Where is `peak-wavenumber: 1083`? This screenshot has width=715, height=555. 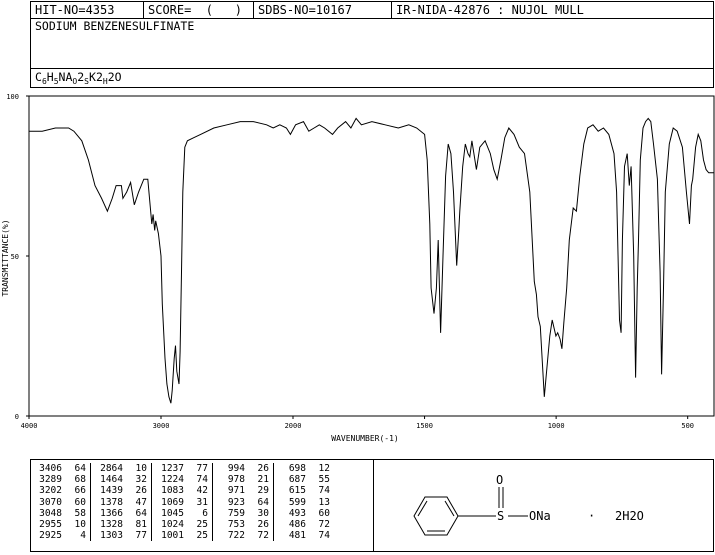 peak-wavenumber: 1083 is located at coordinates (172, 491).